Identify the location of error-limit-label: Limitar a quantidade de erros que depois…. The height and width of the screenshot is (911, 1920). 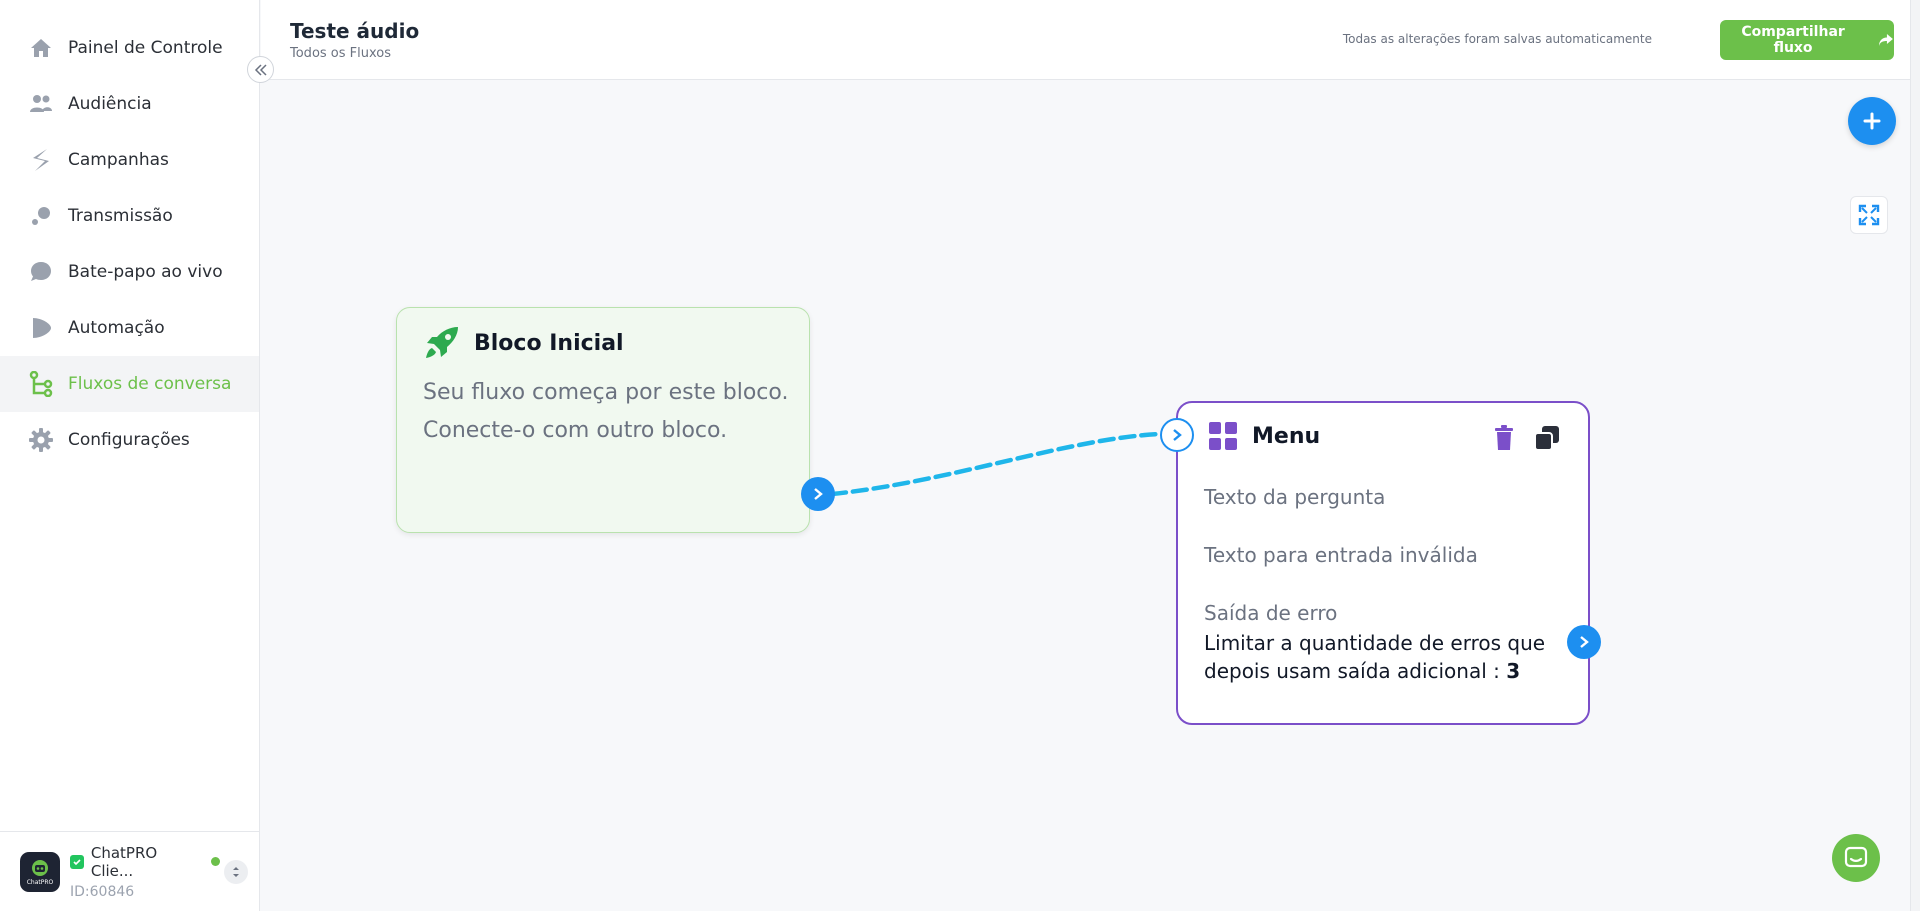
(1375, 657).